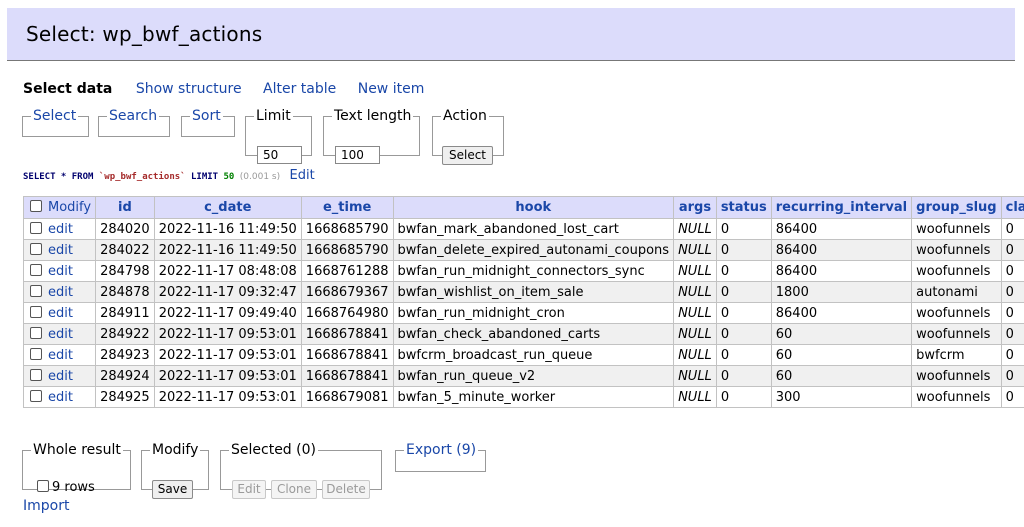 The height and width of the screenshot is (527, 1024). I want to click on cell-id: 284022, so click(125, 250).